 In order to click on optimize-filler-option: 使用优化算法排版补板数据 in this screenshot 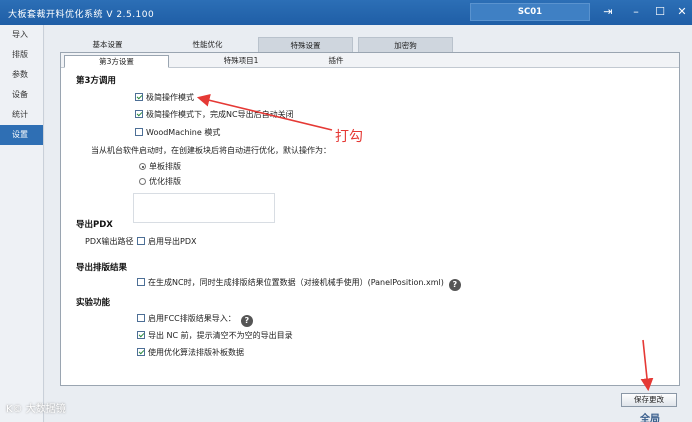, I will do `click(190, 352)`.